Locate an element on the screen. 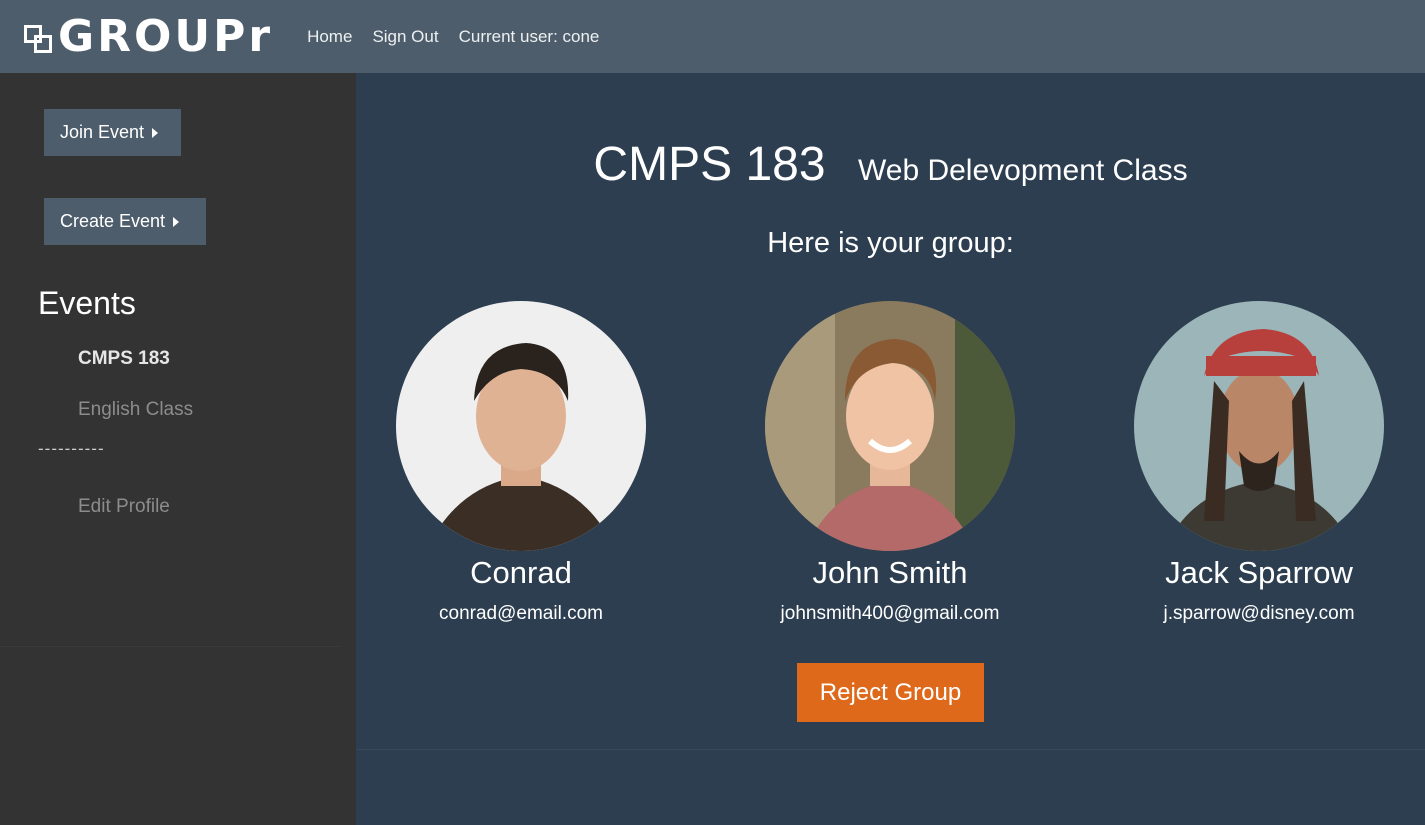 The height and width of the screenshot is (825, 1425). content-divider is located at coordinates (890, 749).